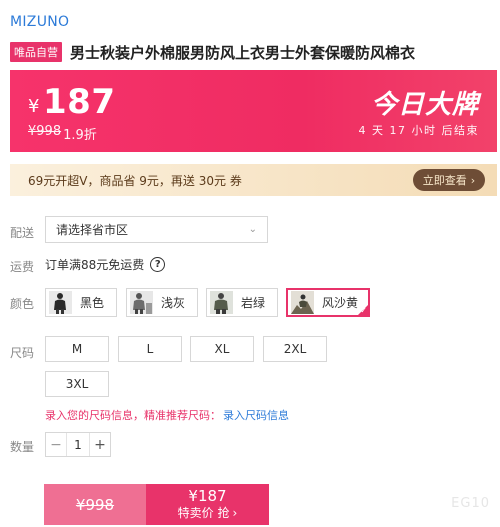 The width and height of the screenshot is (500, 527). I want to click on color-option-light-gray: 浅灰, so click(162, 302).